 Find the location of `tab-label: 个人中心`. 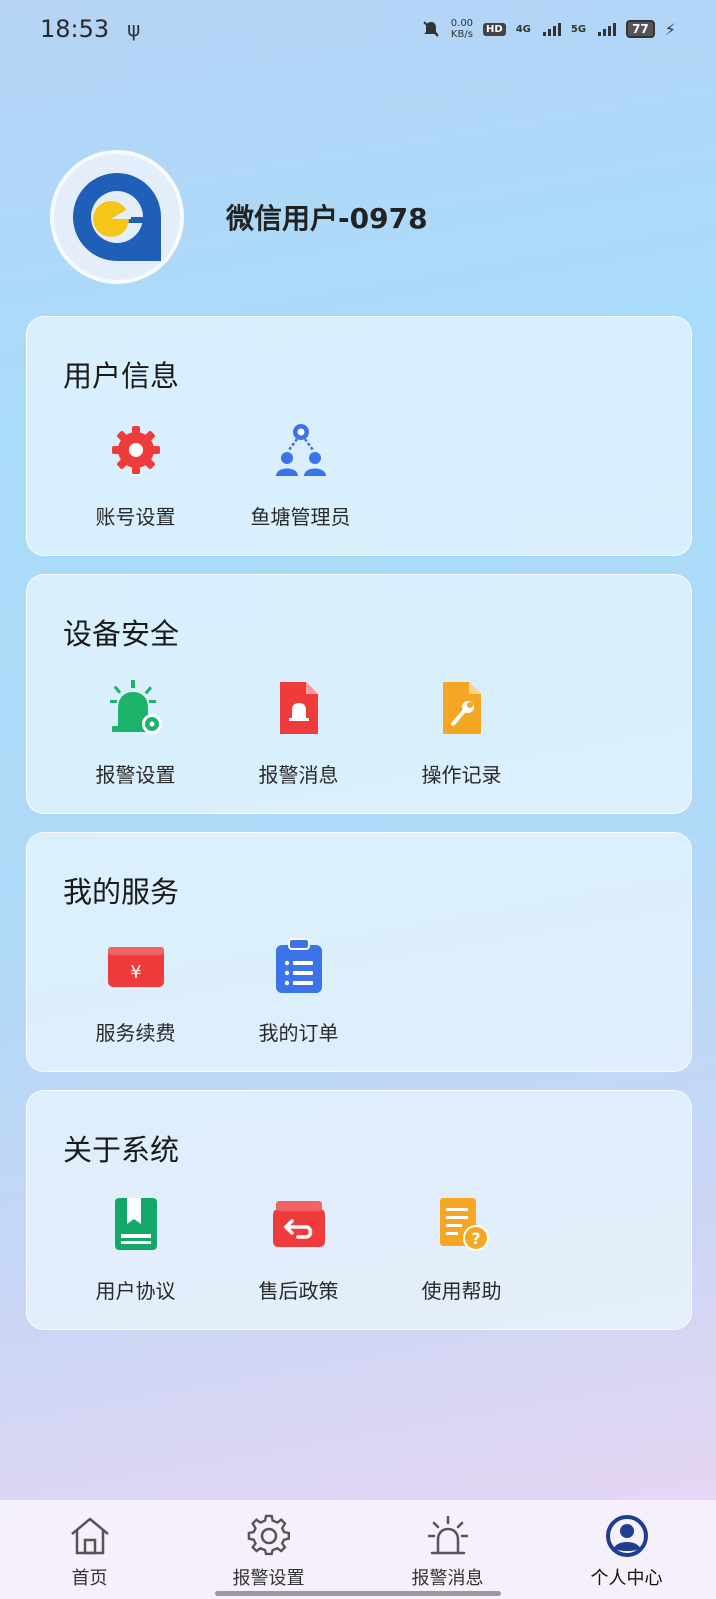

tab-label: 个人中心 is located at coordinates (626, 1578).